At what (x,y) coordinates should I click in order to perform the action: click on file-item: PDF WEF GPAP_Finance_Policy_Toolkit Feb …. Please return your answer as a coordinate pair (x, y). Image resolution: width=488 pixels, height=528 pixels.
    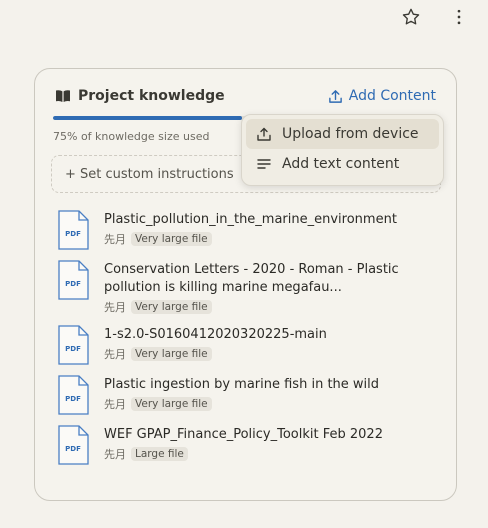
    Looking at the image, I should click on (245, 444).